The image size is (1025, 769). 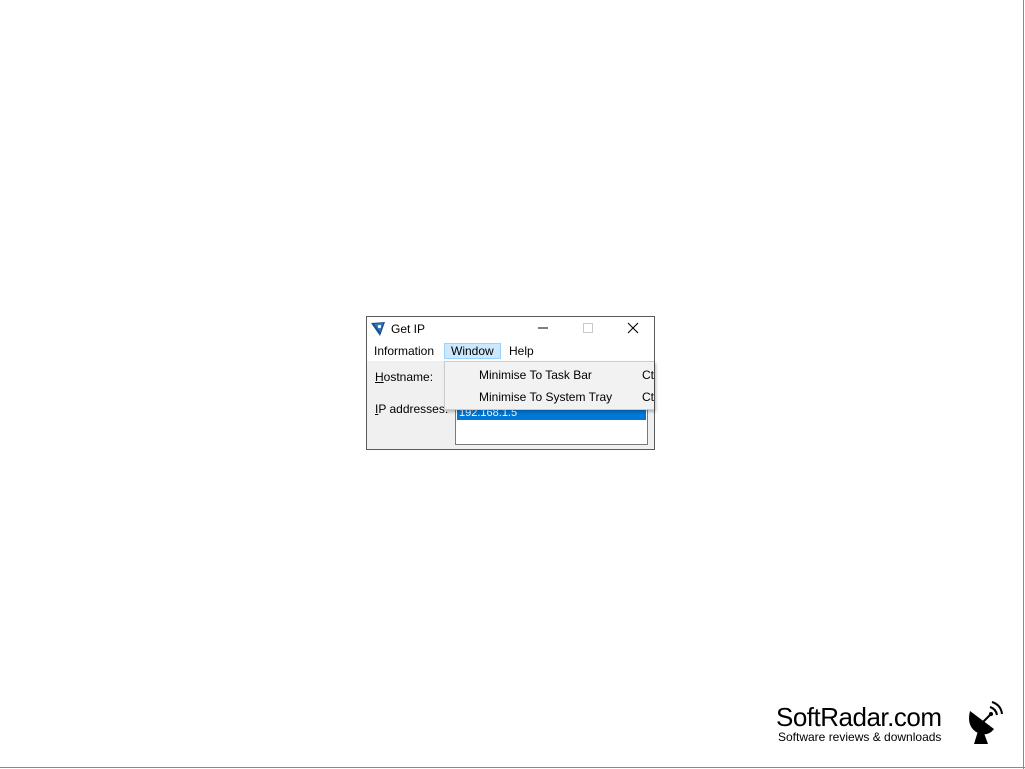 I want to click on minimize-button, so click(x=542, y=329).